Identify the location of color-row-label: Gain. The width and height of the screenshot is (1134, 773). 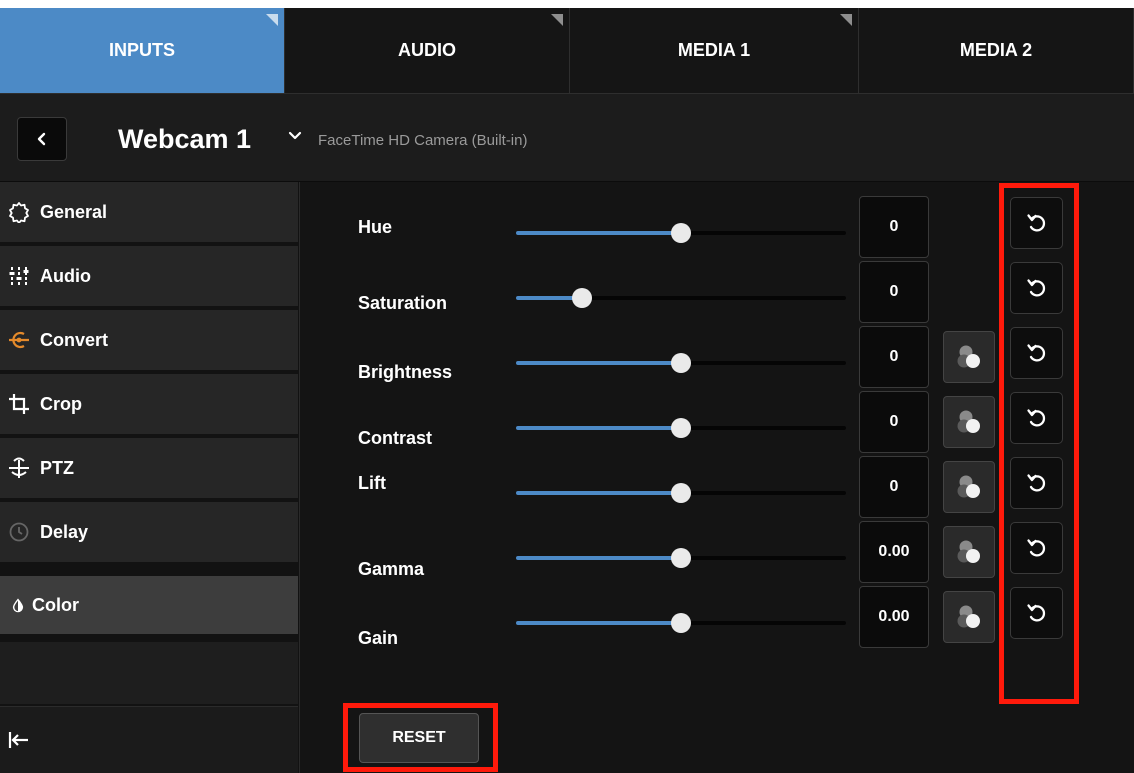
(378, 638).